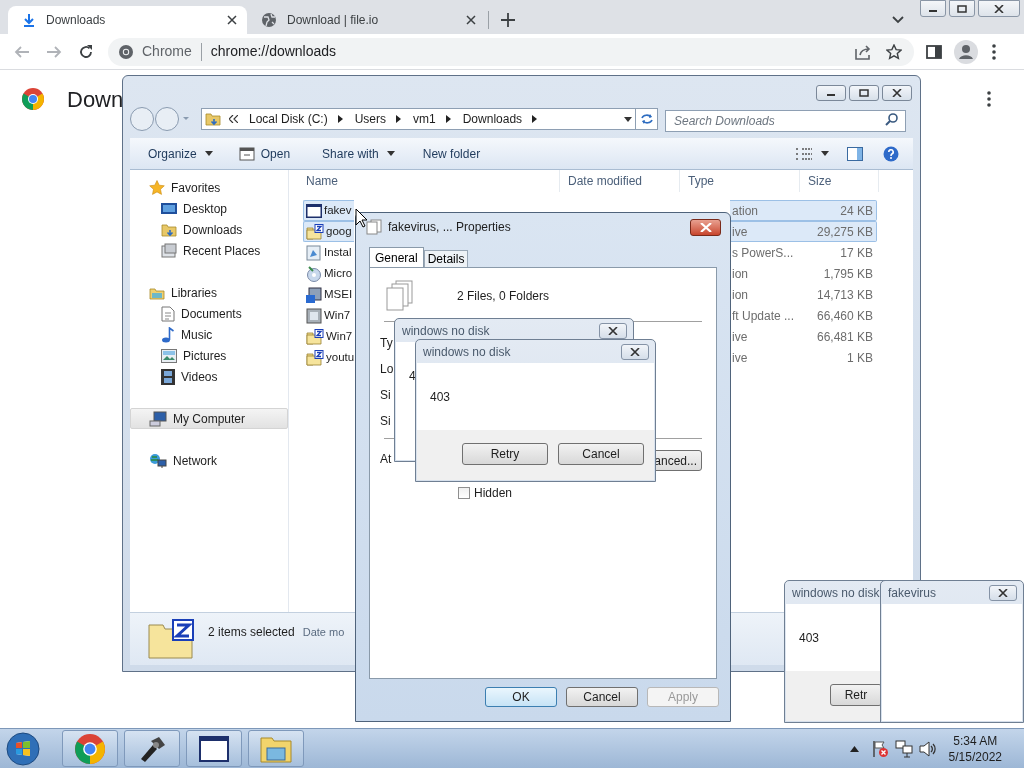 The height and width of the screenshot is (768, 1024). Describe the element at coordinates (328, 252) in the screenshot. I see `file-row: Instal` at that location.